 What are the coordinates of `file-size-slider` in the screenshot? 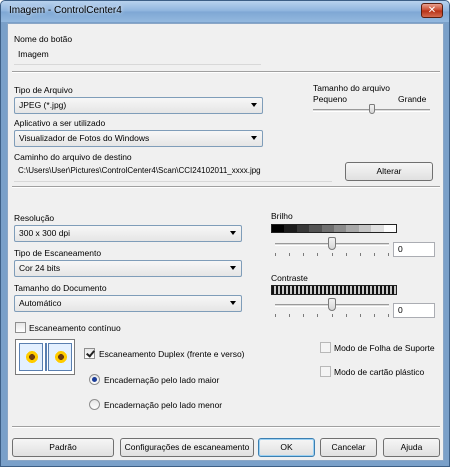 It's located at (371, 111).